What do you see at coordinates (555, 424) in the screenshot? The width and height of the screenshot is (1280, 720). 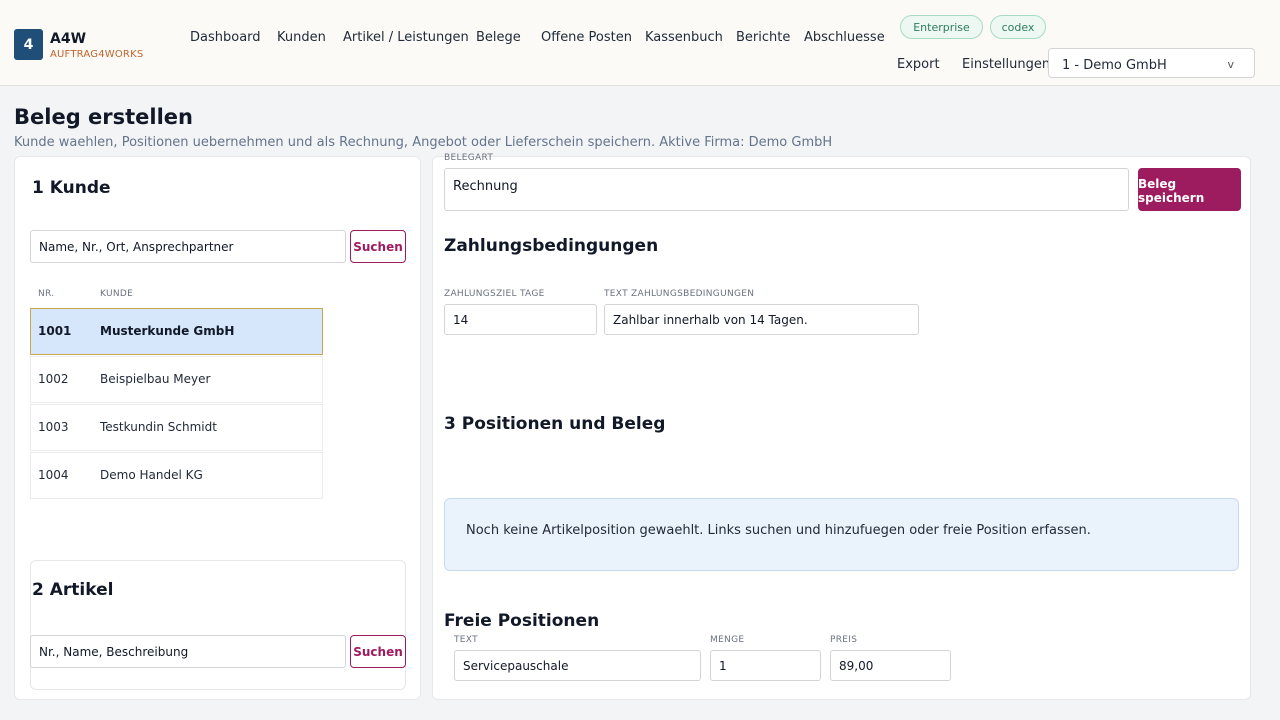 I see `positionen-heading: 3 Positionen und Beleg` at bounding box center [555, 424].